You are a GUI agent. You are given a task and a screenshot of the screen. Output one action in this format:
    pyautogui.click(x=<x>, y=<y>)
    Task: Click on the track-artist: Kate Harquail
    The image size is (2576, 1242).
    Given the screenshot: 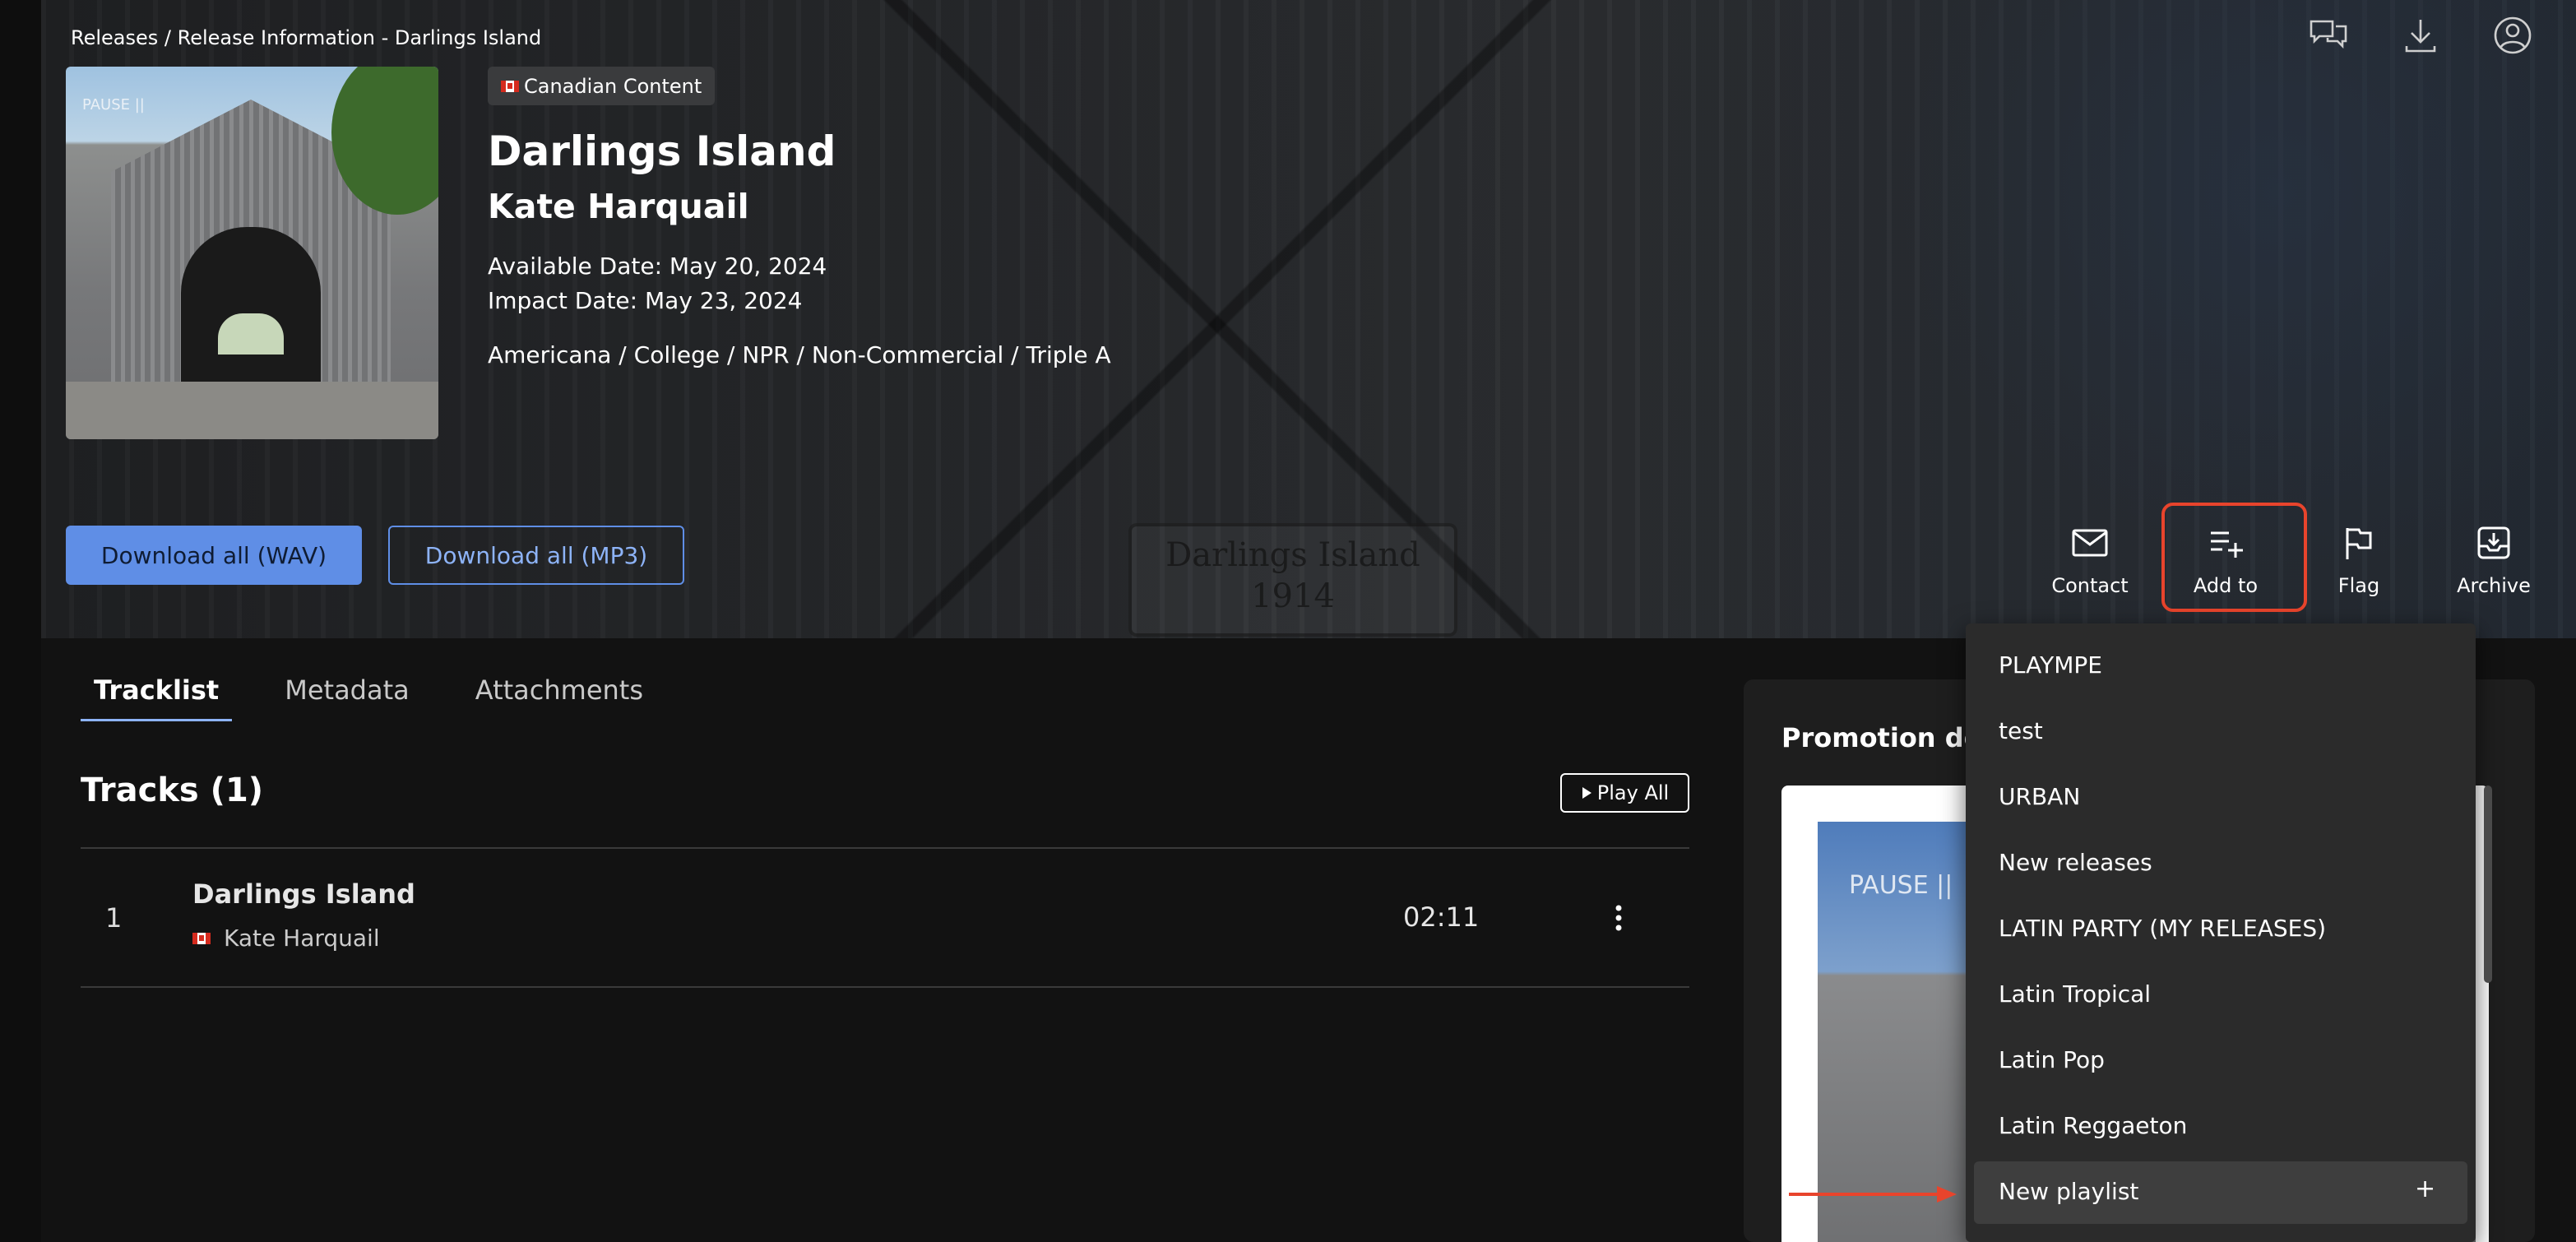 What is the action you would take?
    pyautogui.click(x=286, y=939)
    